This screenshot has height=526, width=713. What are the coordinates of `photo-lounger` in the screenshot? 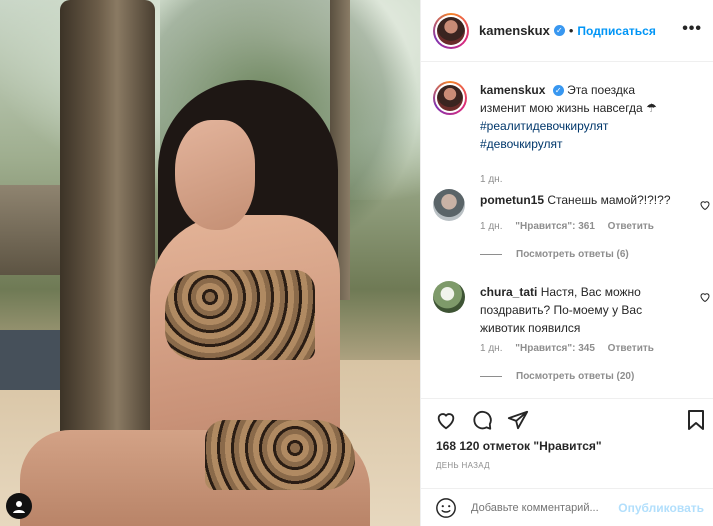 It's located at (30, 360).